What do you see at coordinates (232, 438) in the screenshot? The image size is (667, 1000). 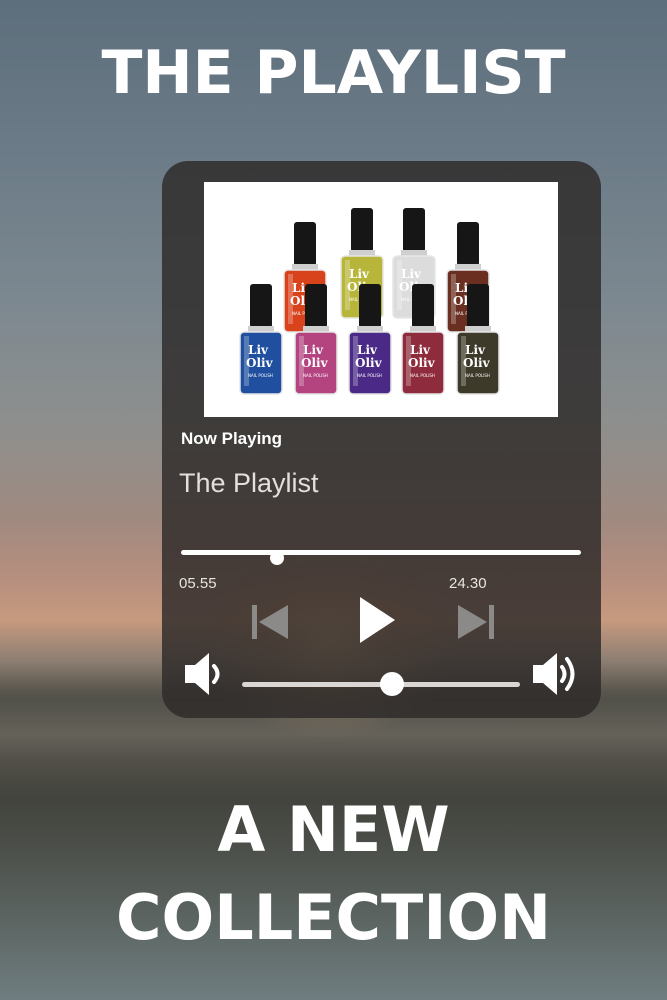 I see `now-playing-label: Now Playing` at bounding box center [232, 438].